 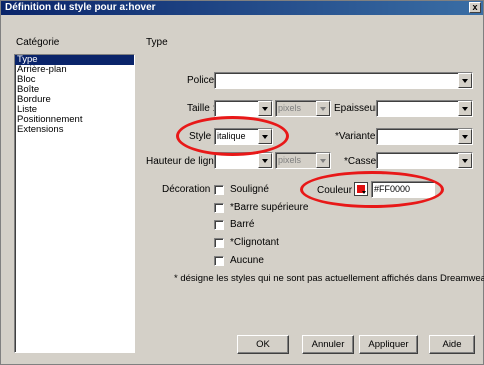 I want to click on section-header: Type, so click(x=157, y=42).